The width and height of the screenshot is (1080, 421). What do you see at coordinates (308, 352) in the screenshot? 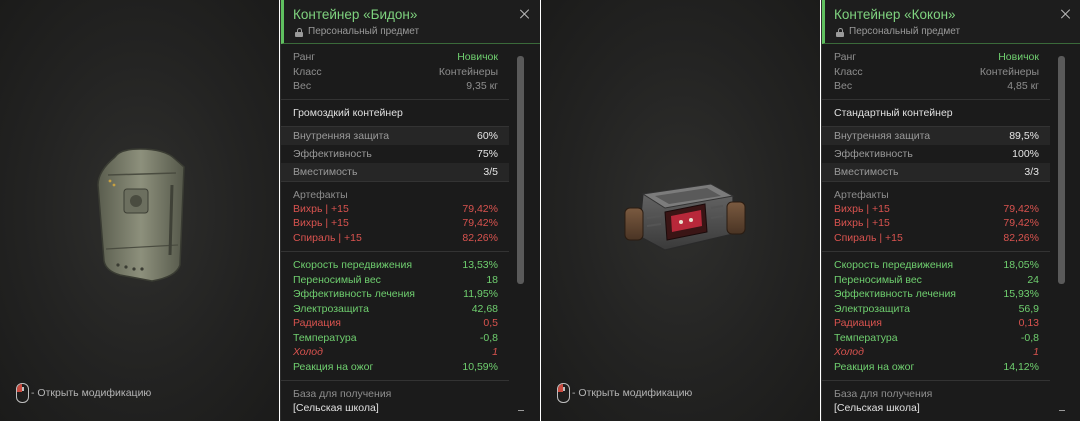
I see `effect-label: Холод` at bounding box center [308, 352].